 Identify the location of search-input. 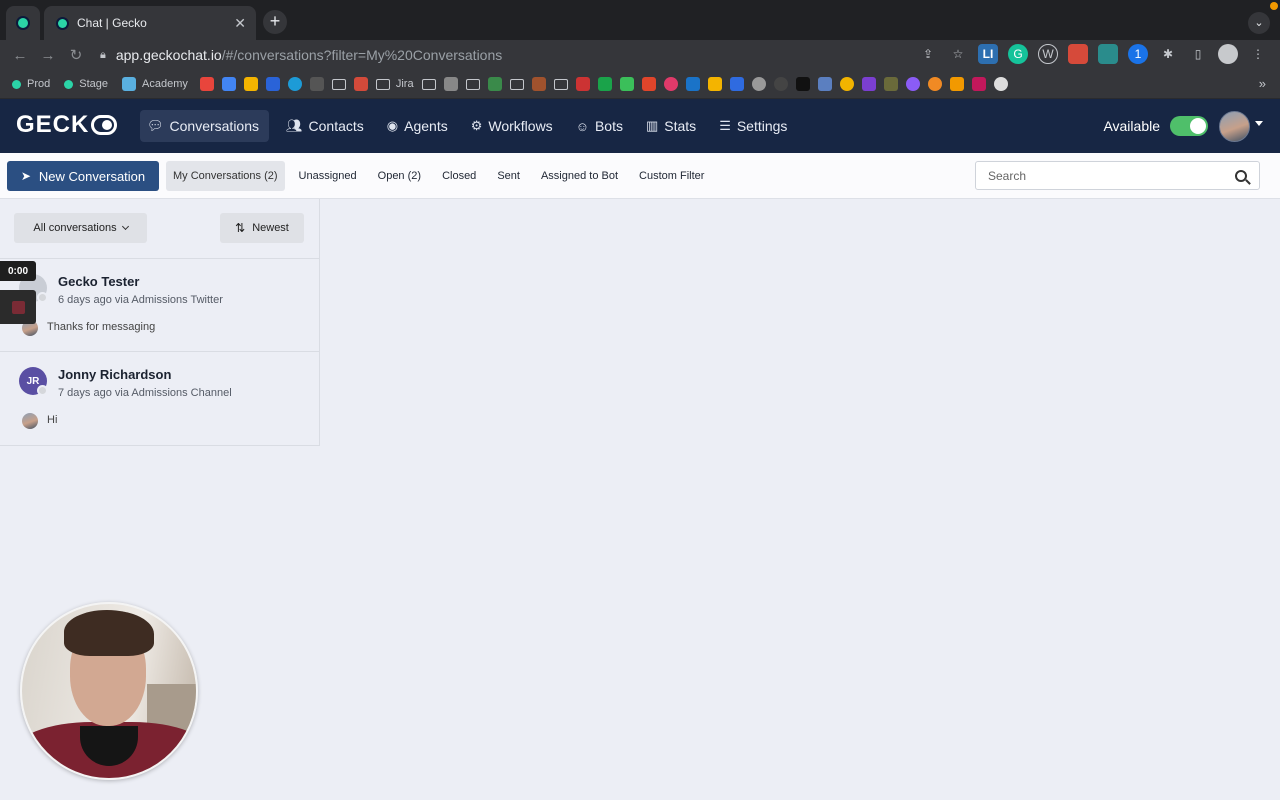
(1111, 175).